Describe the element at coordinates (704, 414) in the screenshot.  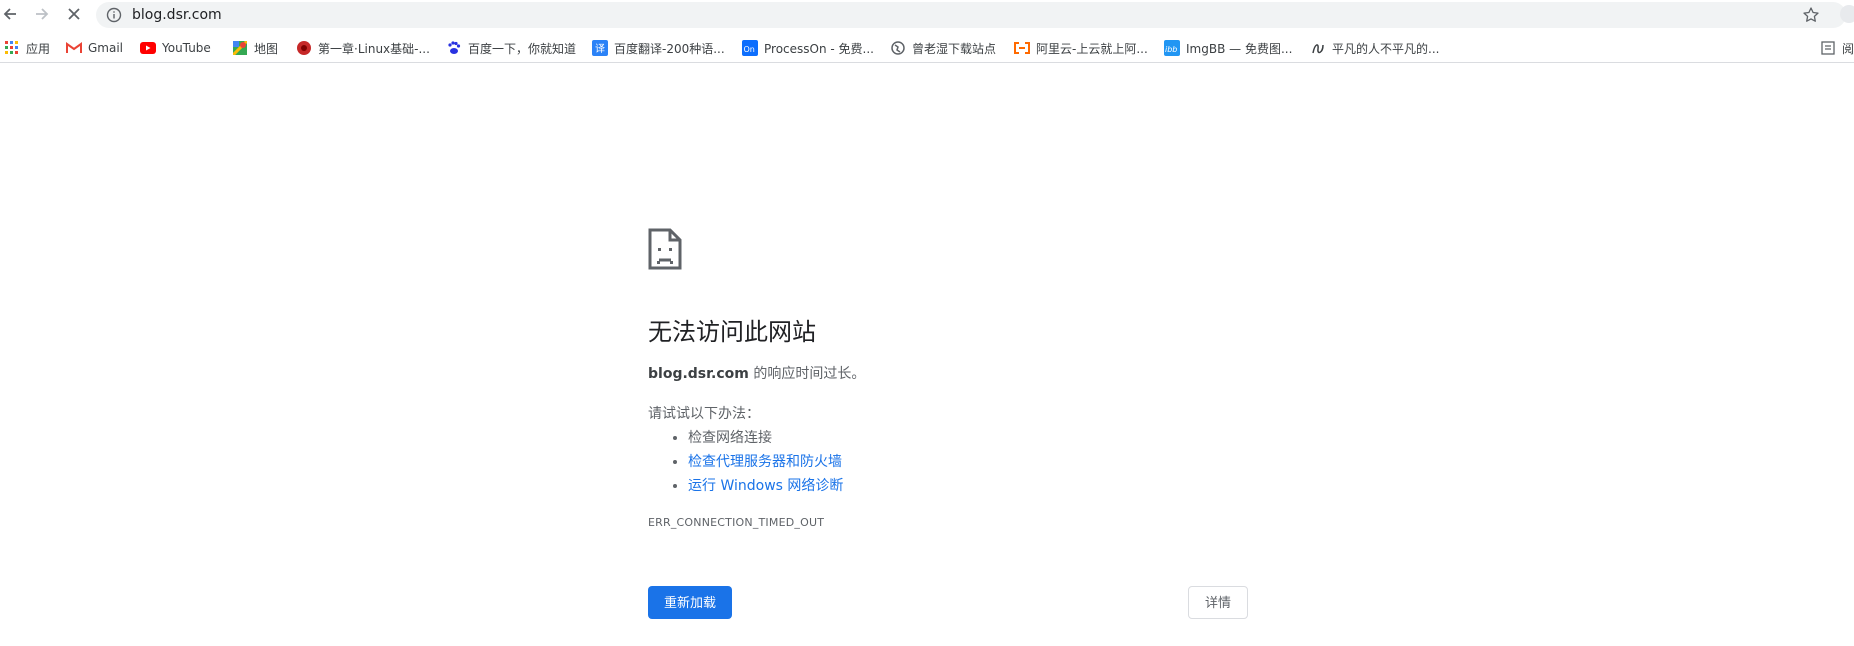
I see `suggestions-heading: 请试试以下办法：` at that location.